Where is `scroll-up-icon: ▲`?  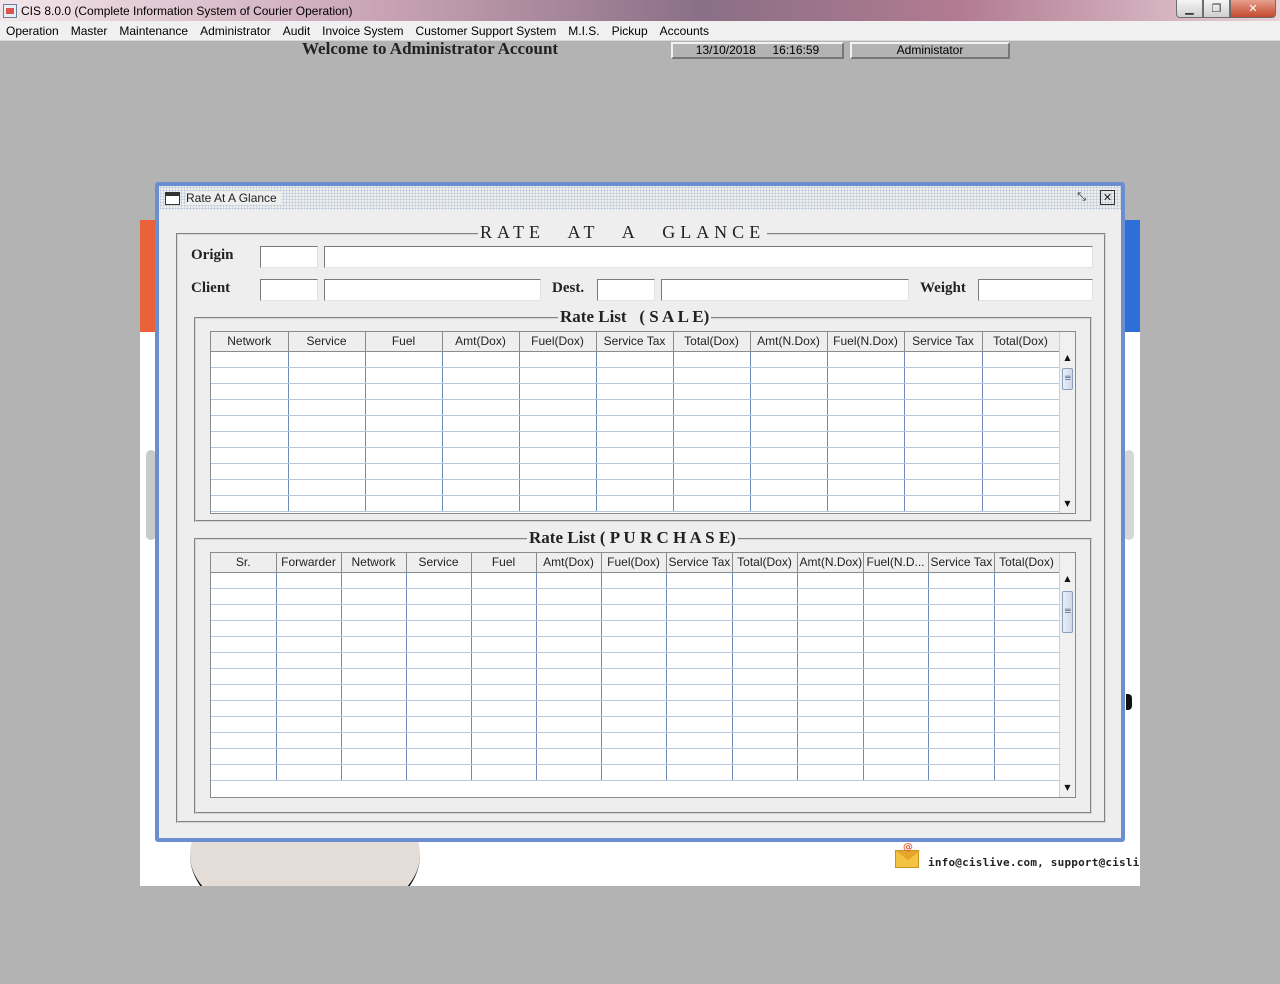
scroll-up-icon: ▲ is located at coordinates (1067, 579).